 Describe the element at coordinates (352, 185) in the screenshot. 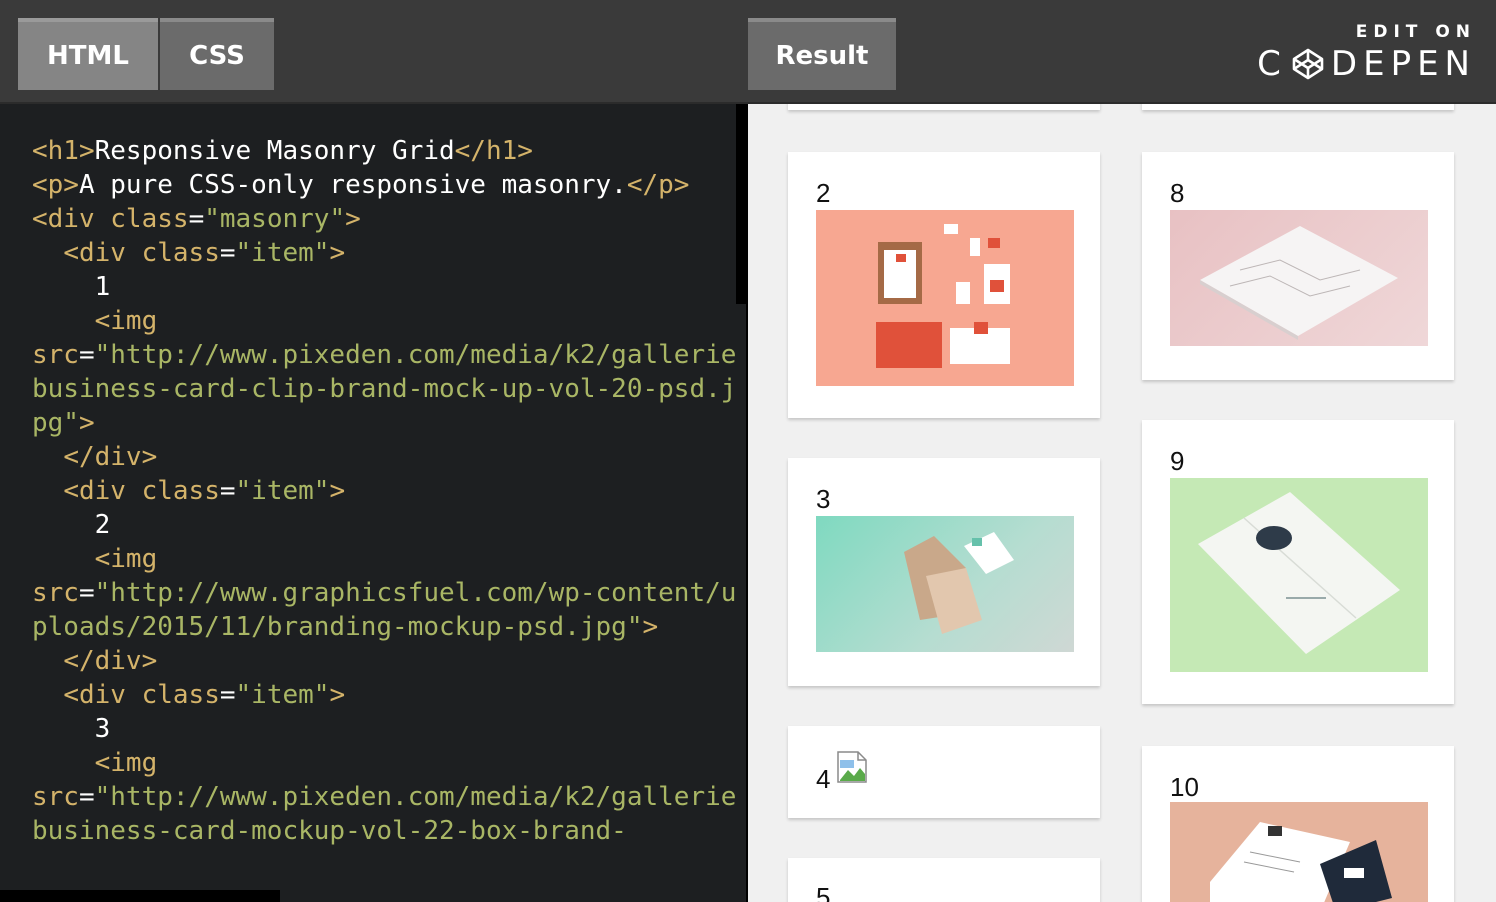

I see `code-token: A pure CSS-only responsive masonry.` at that location.